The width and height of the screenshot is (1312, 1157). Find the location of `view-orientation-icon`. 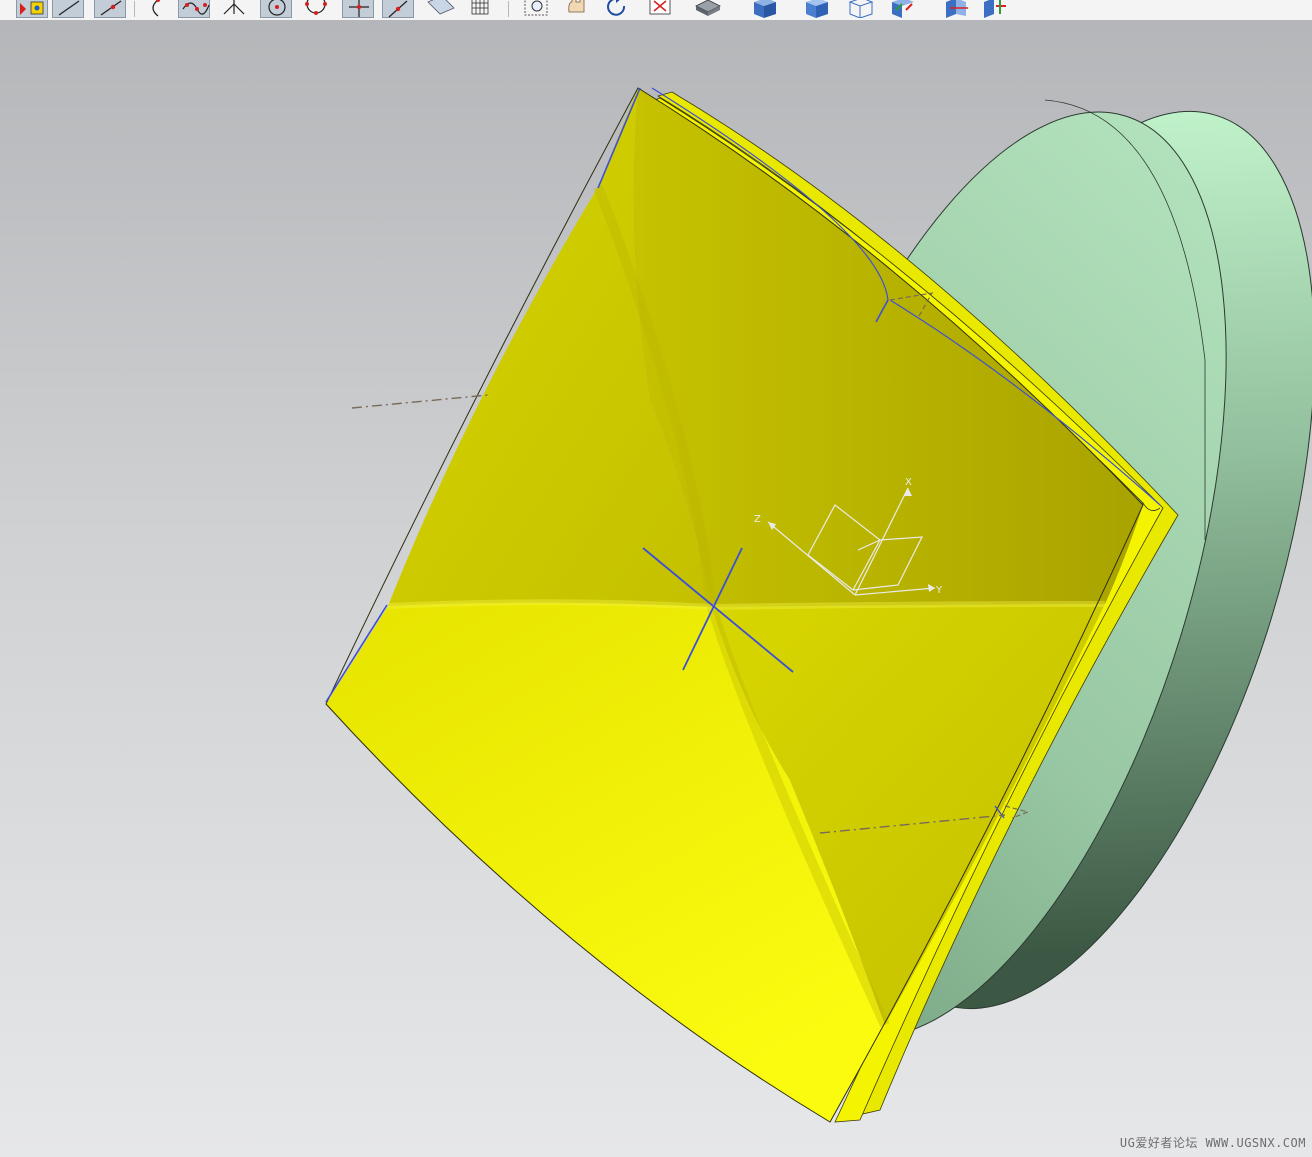

view-orientation-icon is located at coordinates (902, 9).